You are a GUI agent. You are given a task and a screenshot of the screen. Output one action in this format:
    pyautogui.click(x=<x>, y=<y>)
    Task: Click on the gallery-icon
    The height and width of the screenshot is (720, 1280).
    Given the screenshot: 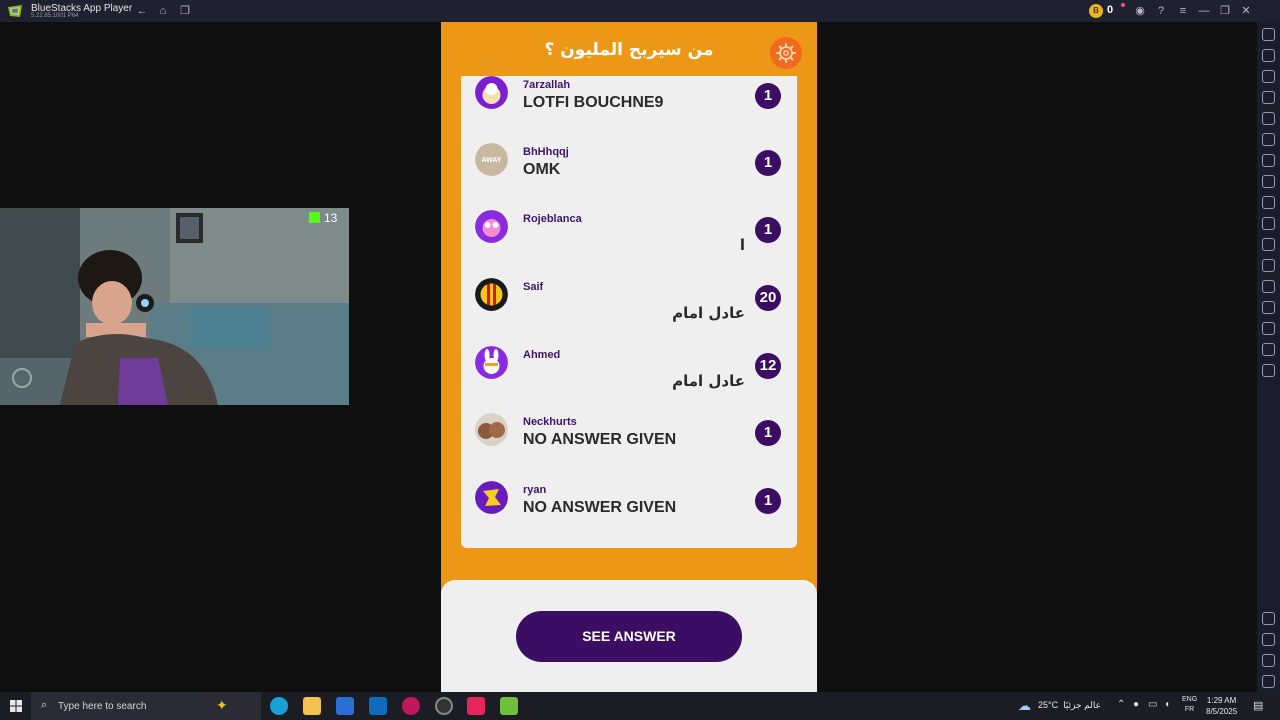 What is the action you would take?
    pyautogui.click(x=1268, y=244)
    